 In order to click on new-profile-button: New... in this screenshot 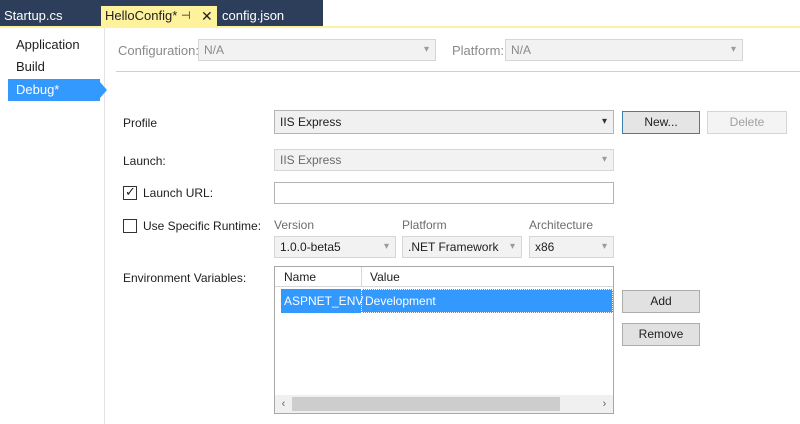, I will do `click(661, 122)`.